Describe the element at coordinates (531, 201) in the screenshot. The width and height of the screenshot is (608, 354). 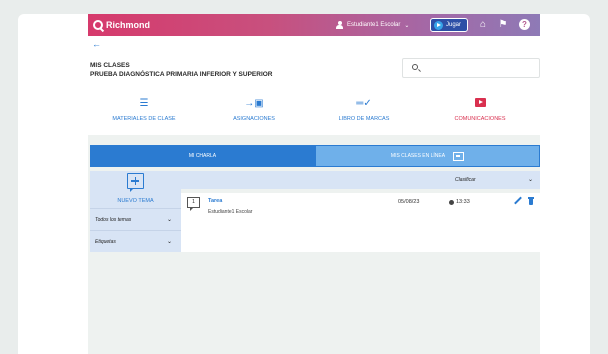
I see `trash-icon` at that location.